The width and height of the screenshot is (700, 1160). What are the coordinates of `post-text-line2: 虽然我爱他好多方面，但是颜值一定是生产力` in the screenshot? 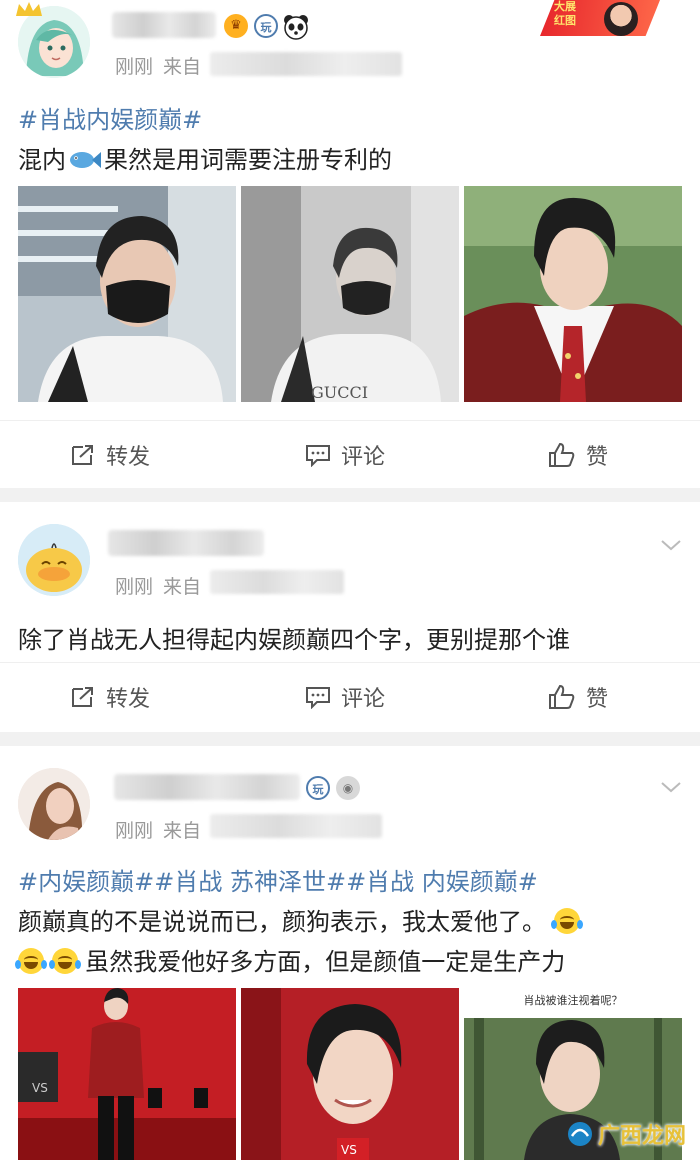 It's located at (290, 959).